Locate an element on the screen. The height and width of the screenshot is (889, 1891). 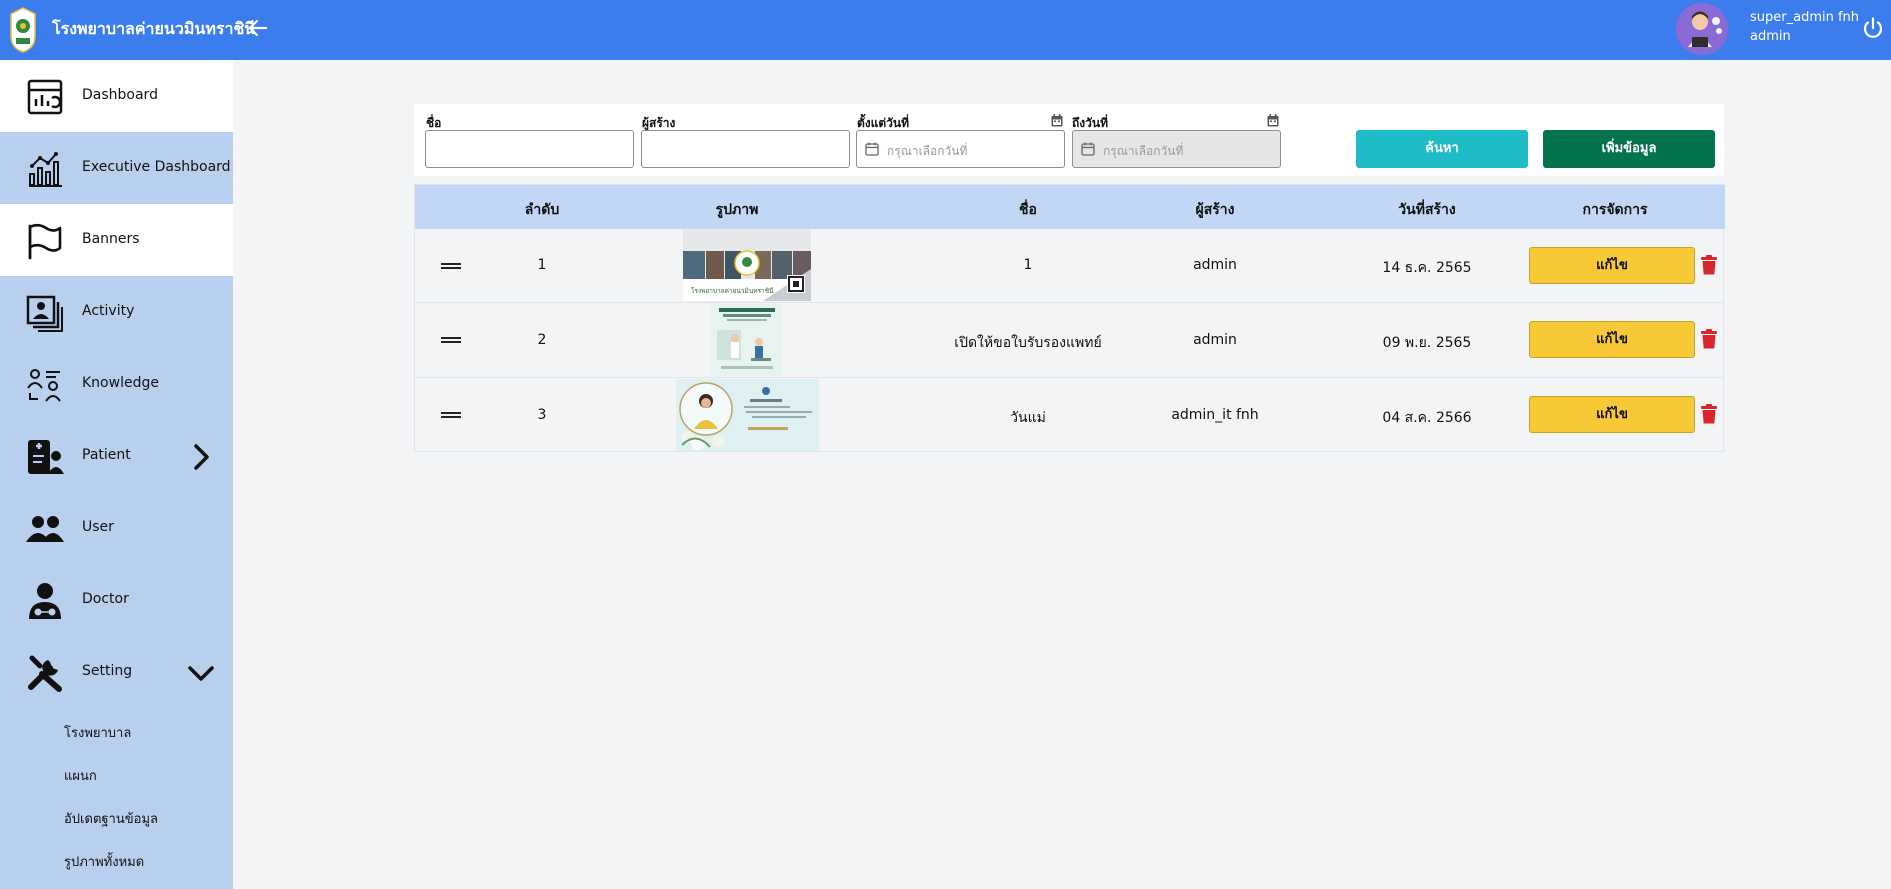
sidebar-item-patient: Patient is located at coordinates (116, 456).